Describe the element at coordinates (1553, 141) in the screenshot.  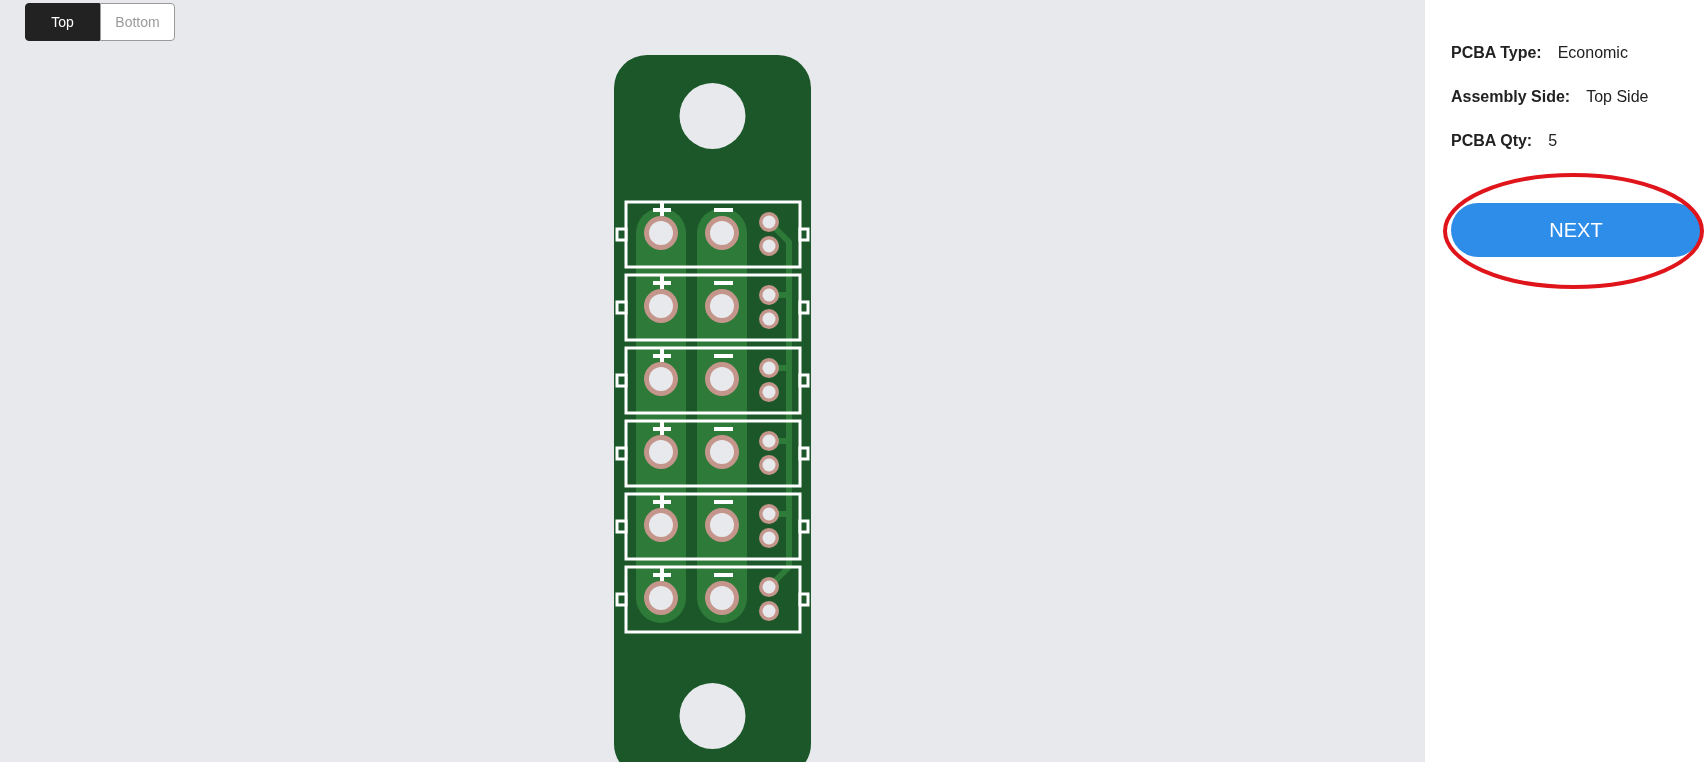
I see `detail-value: 5` at that location.